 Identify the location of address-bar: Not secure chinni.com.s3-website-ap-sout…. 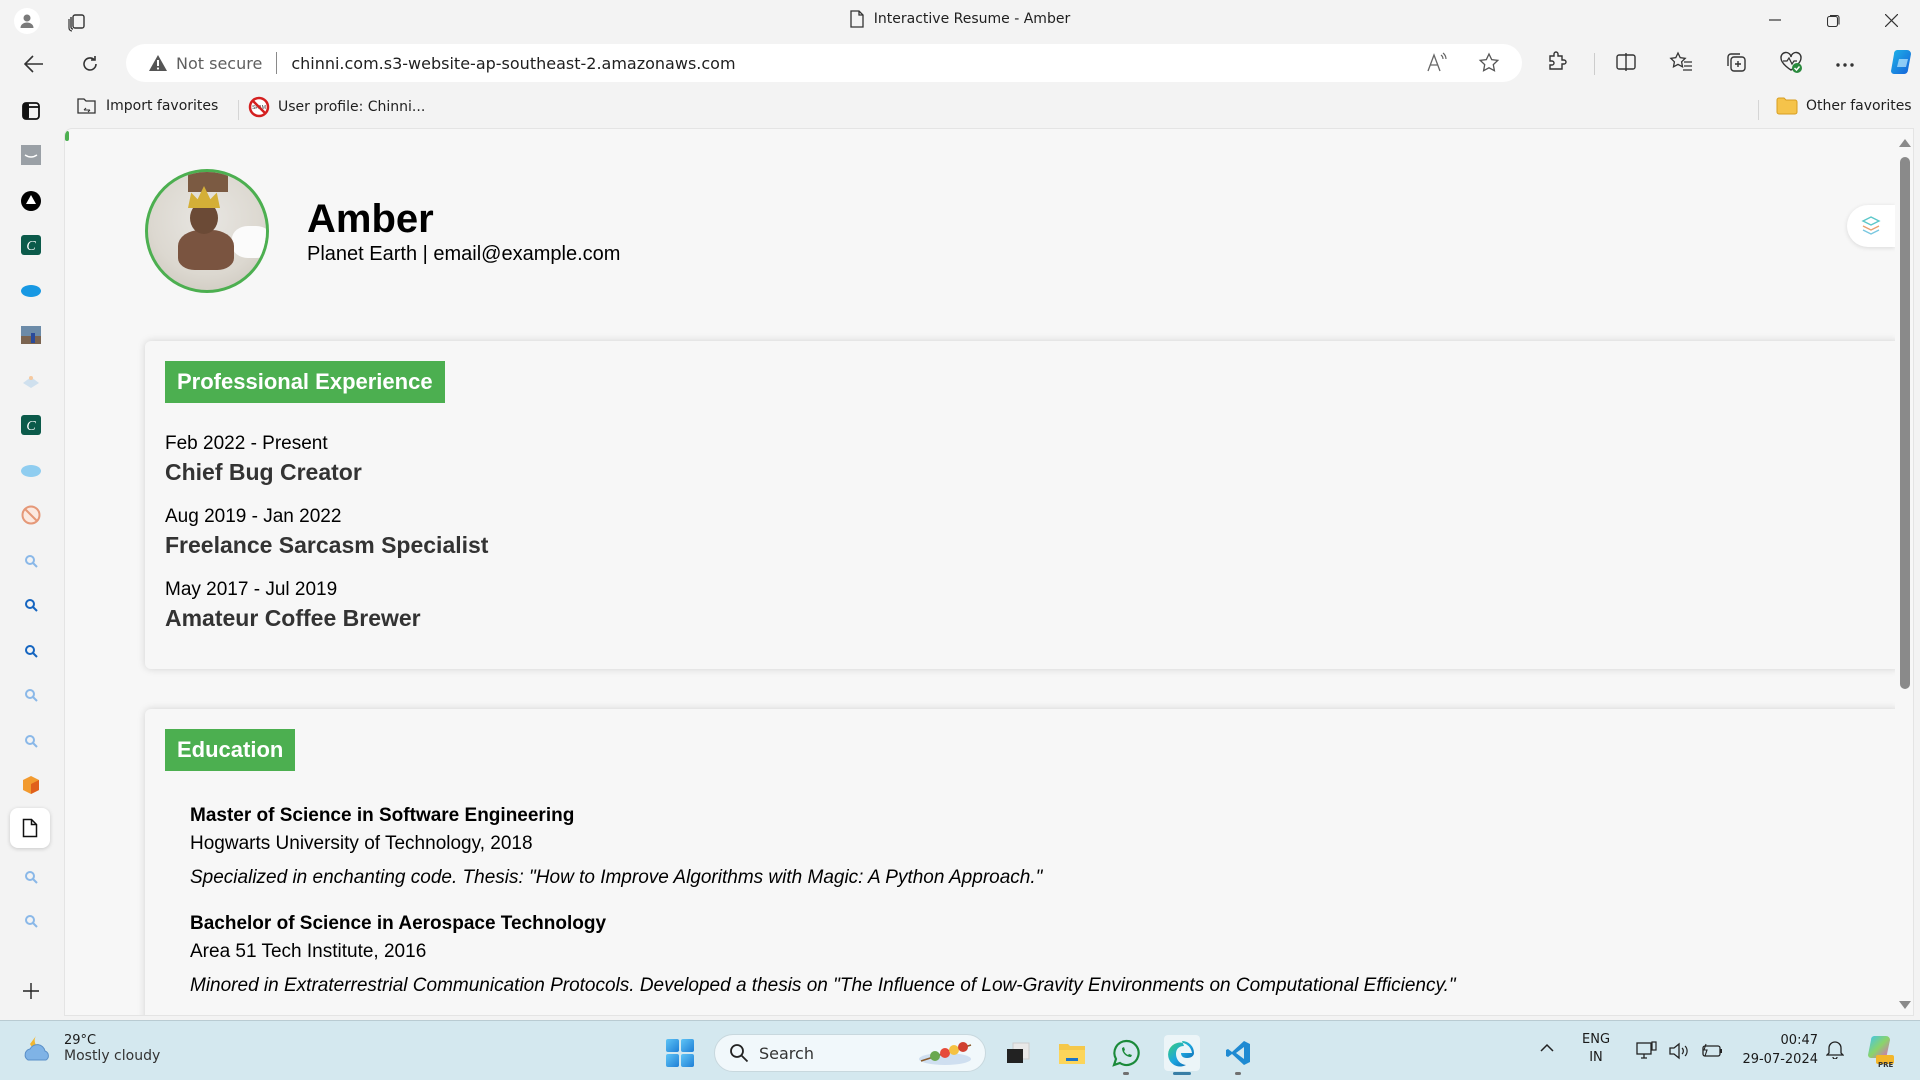
(824, 63).